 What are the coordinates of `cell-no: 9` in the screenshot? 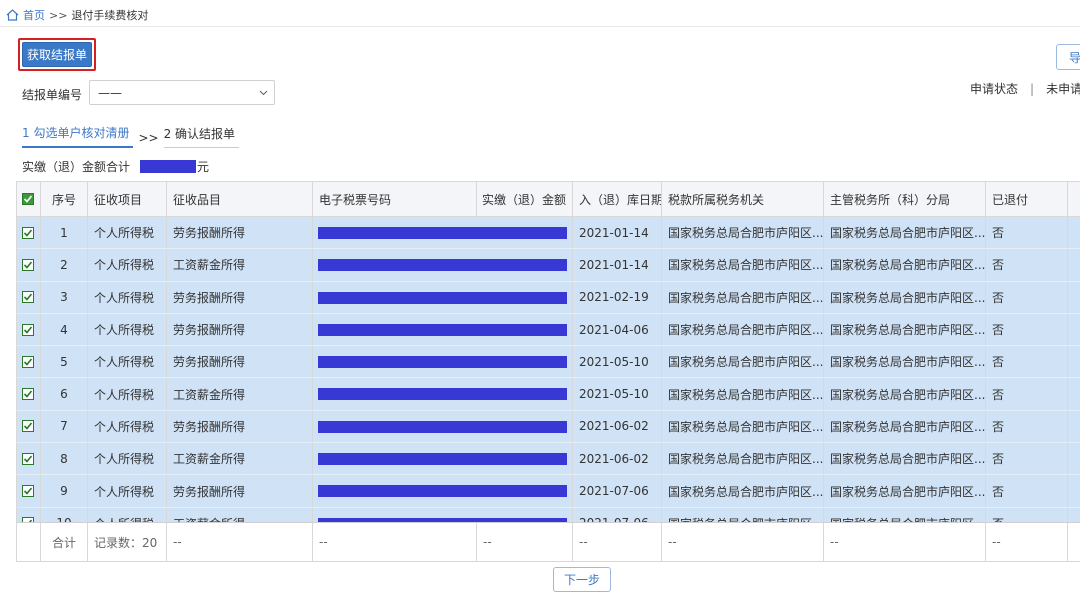 It's located at (64, 491).